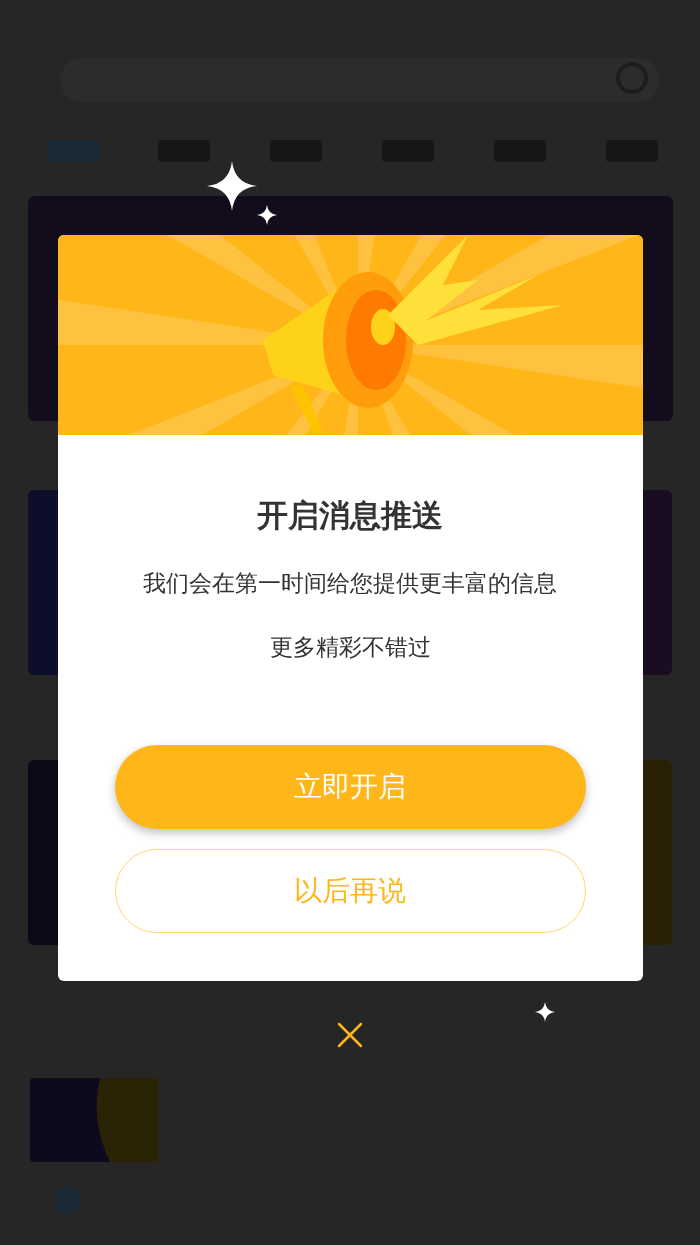 The image size is (700, 1245). I want to click on later-button: 以后再说, so click(350, 891).